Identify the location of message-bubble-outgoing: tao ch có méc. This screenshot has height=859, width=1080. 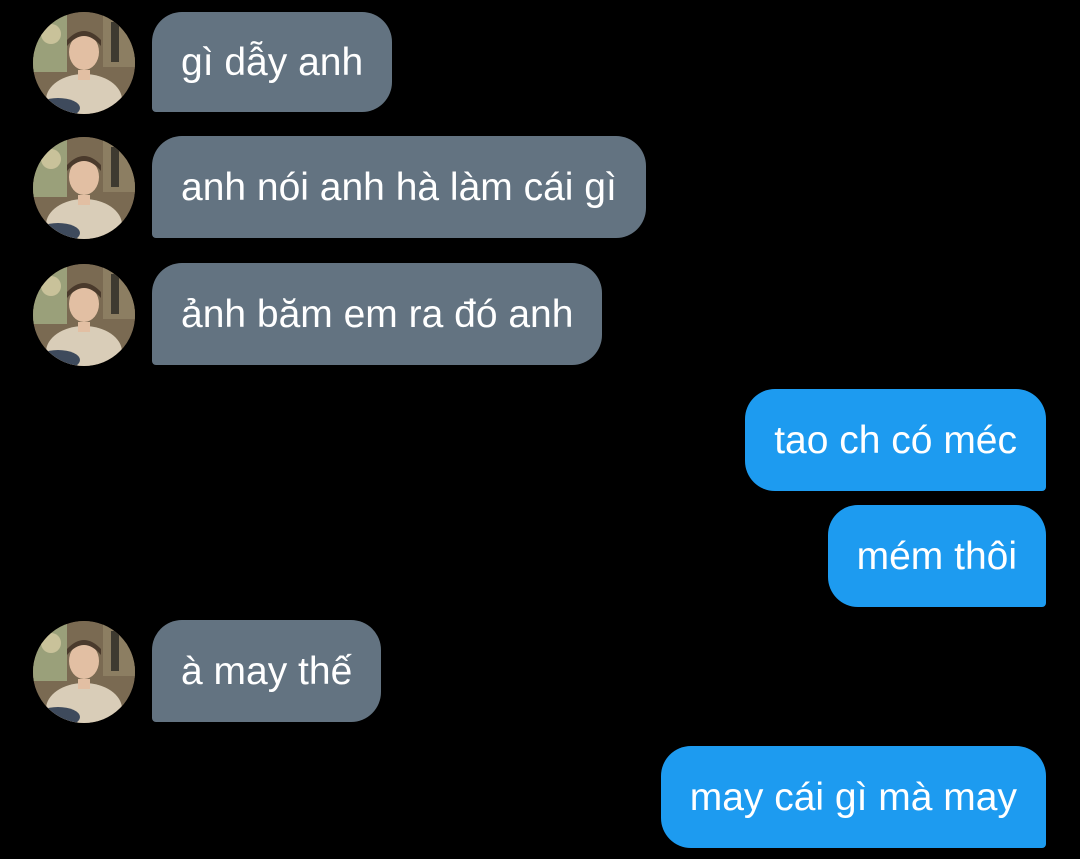
(895, 440).